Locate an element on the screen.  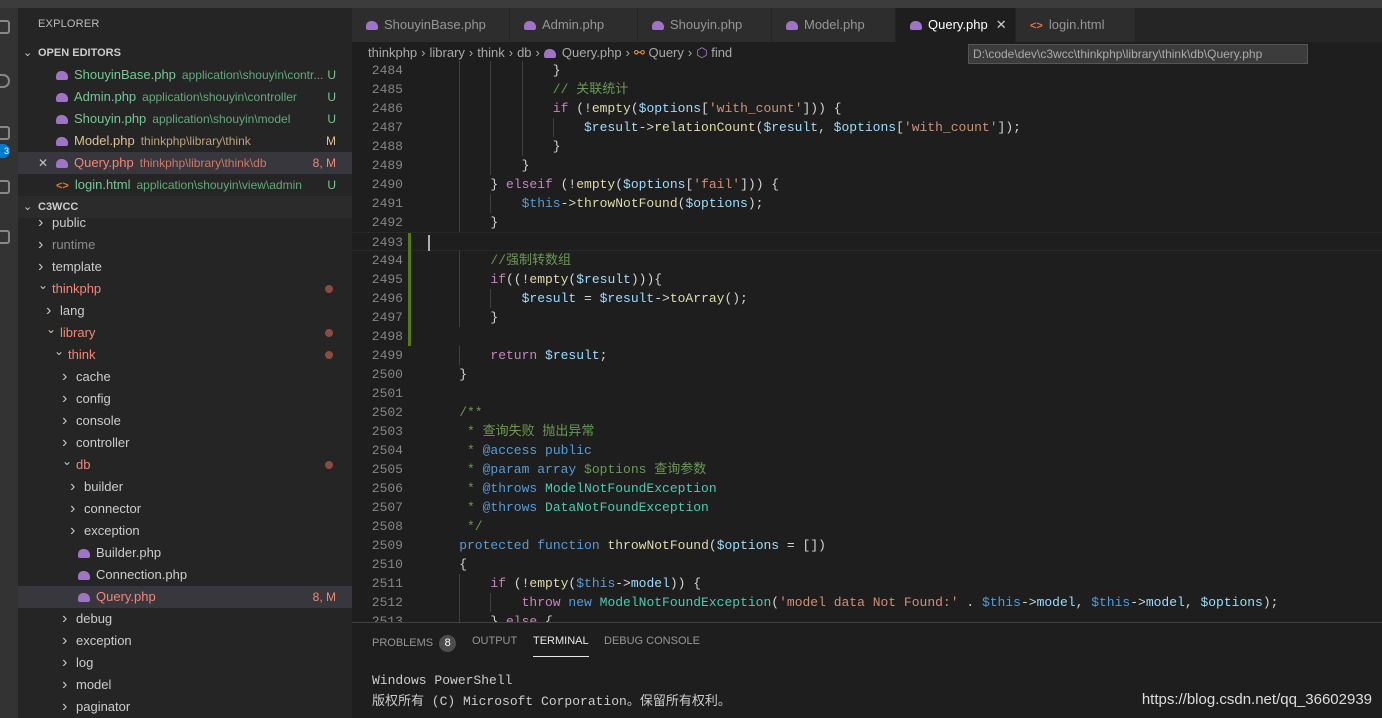
code-token: } is located at coordinates (525, 165).